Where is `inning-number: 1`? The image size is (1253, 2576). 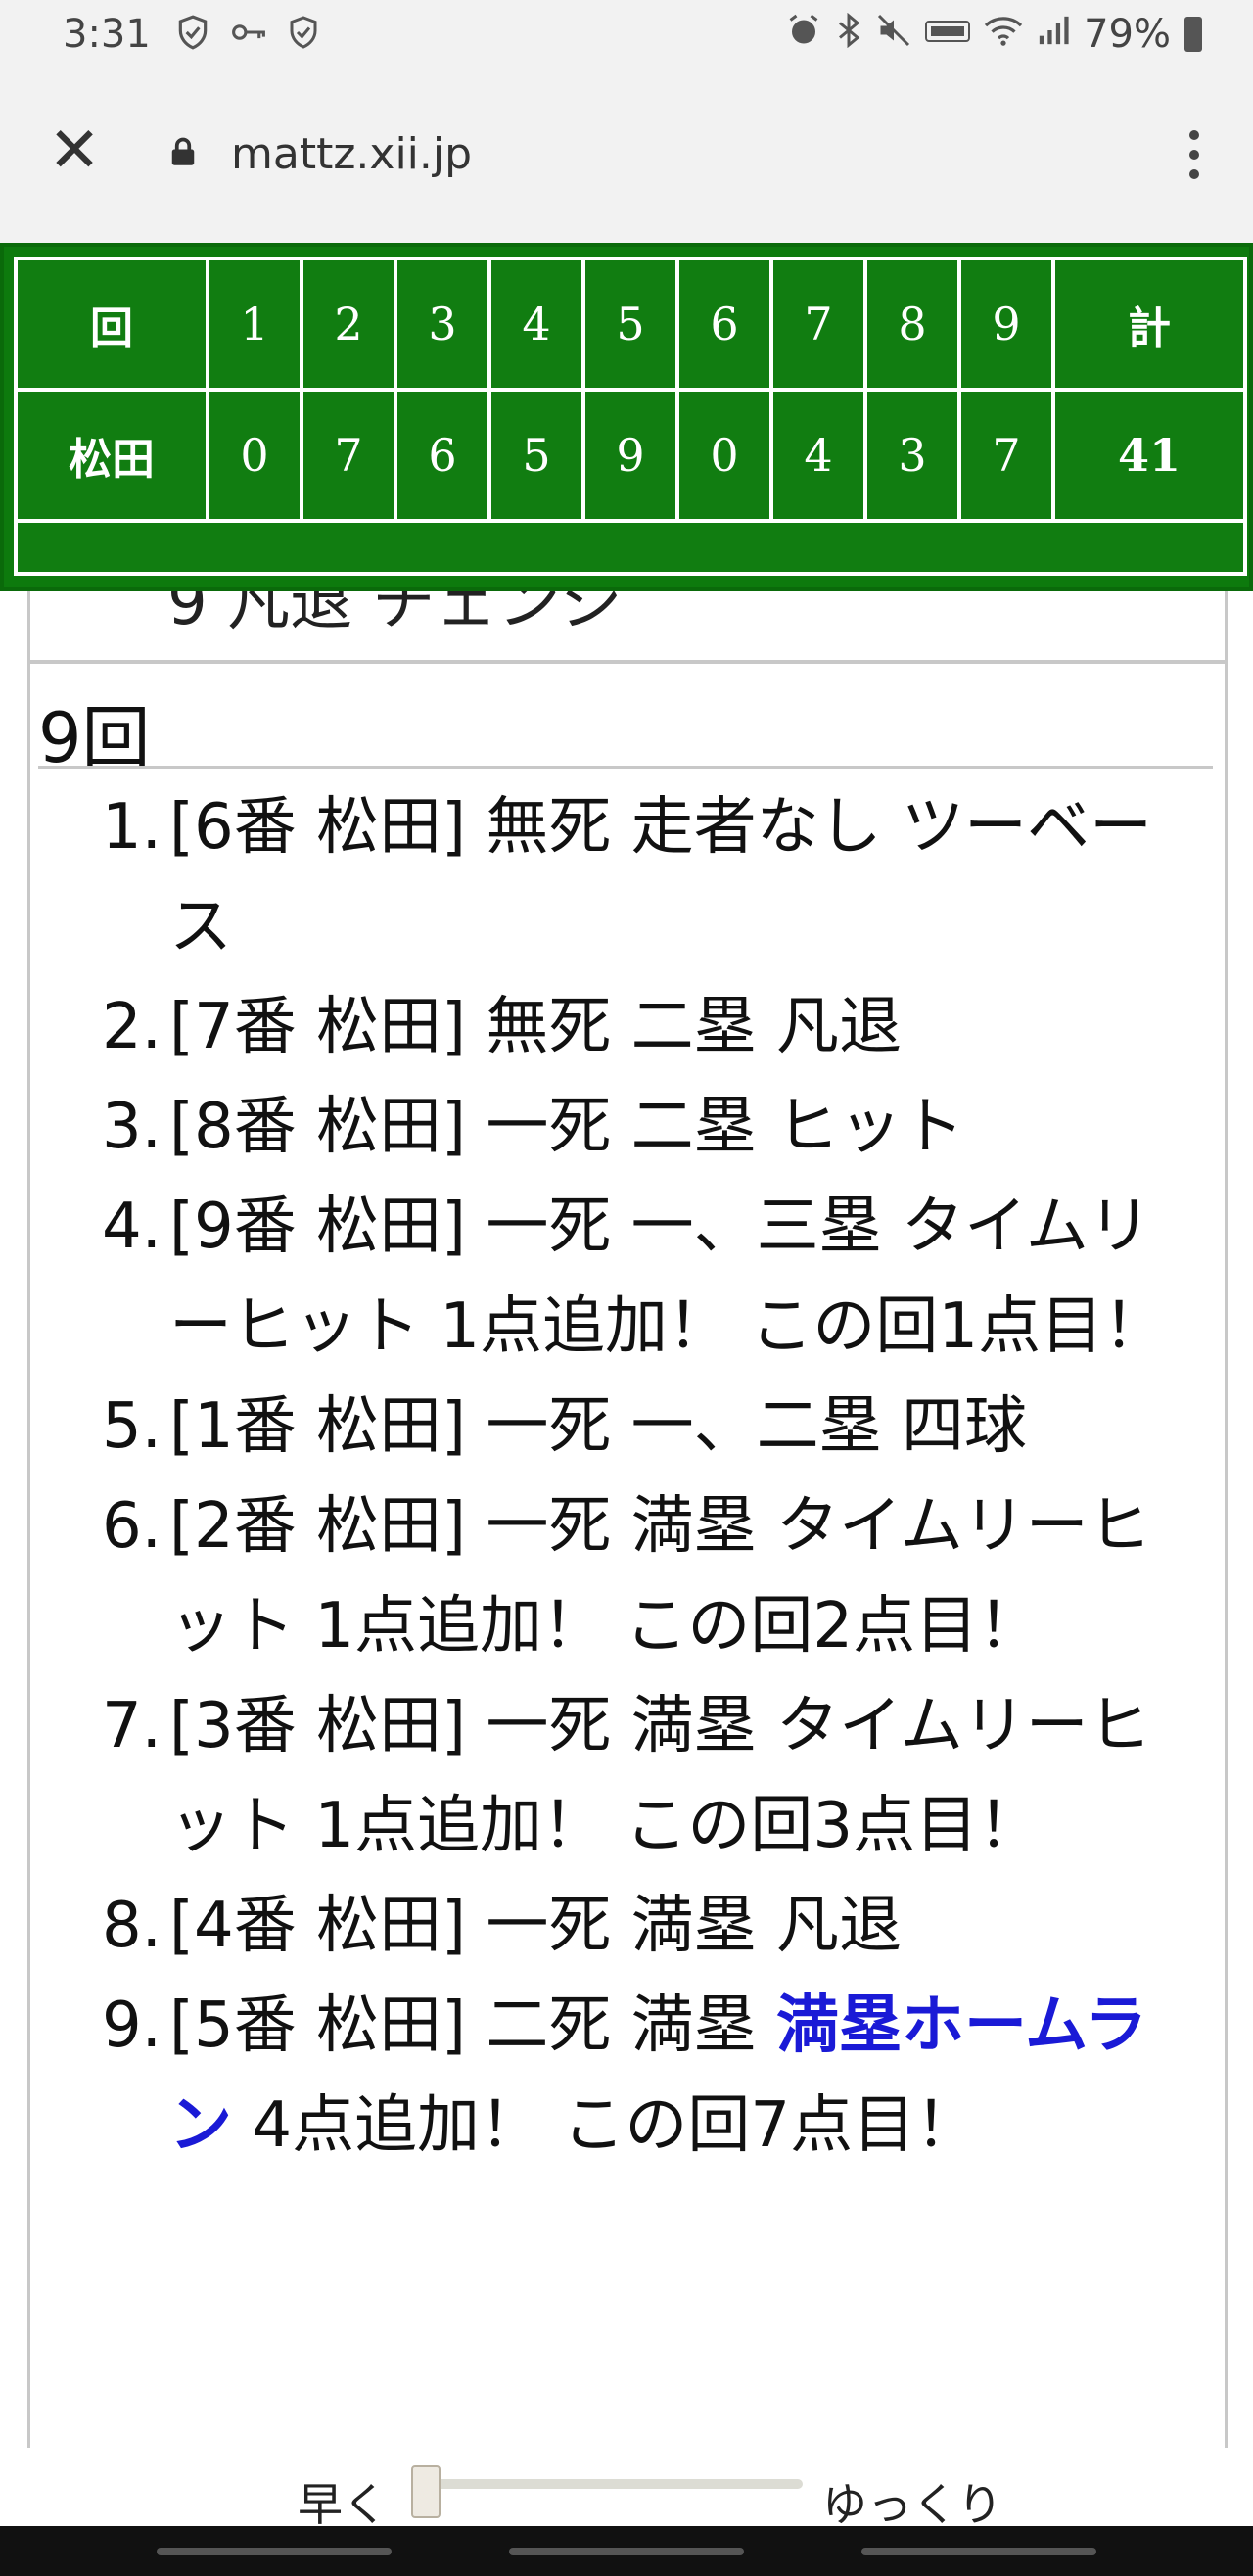 inning-number: 1 is located at coordinates (254, 324).